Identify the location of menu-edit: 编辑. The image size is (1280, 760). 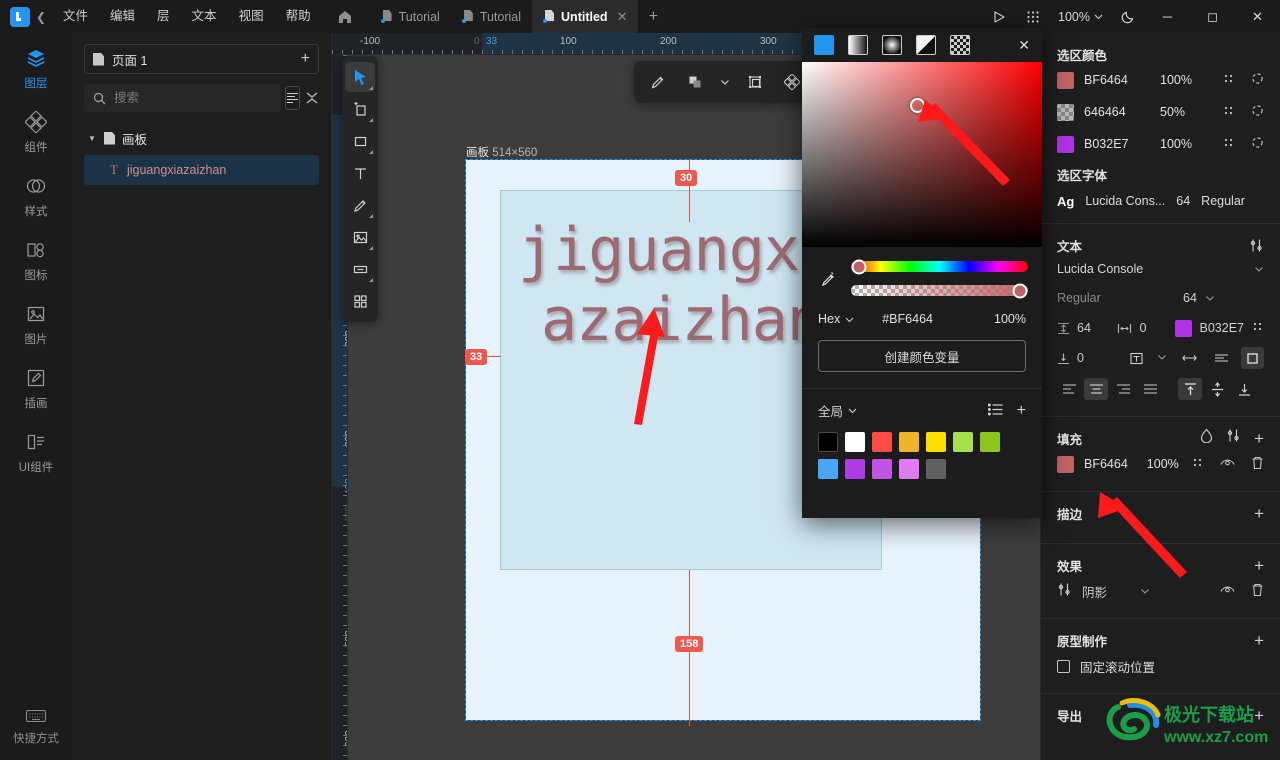
(122, 16).